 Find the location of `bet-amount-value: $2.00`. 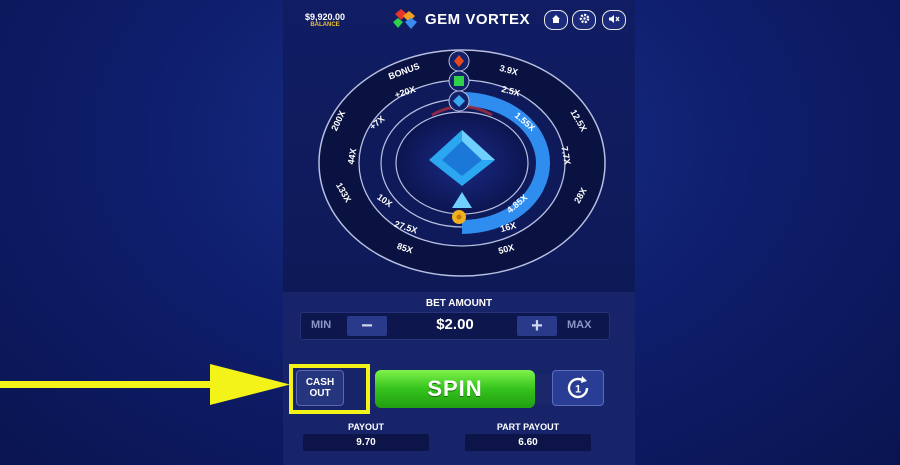

bet-amount-value: $2.00 is located at coordinates (455, 324).